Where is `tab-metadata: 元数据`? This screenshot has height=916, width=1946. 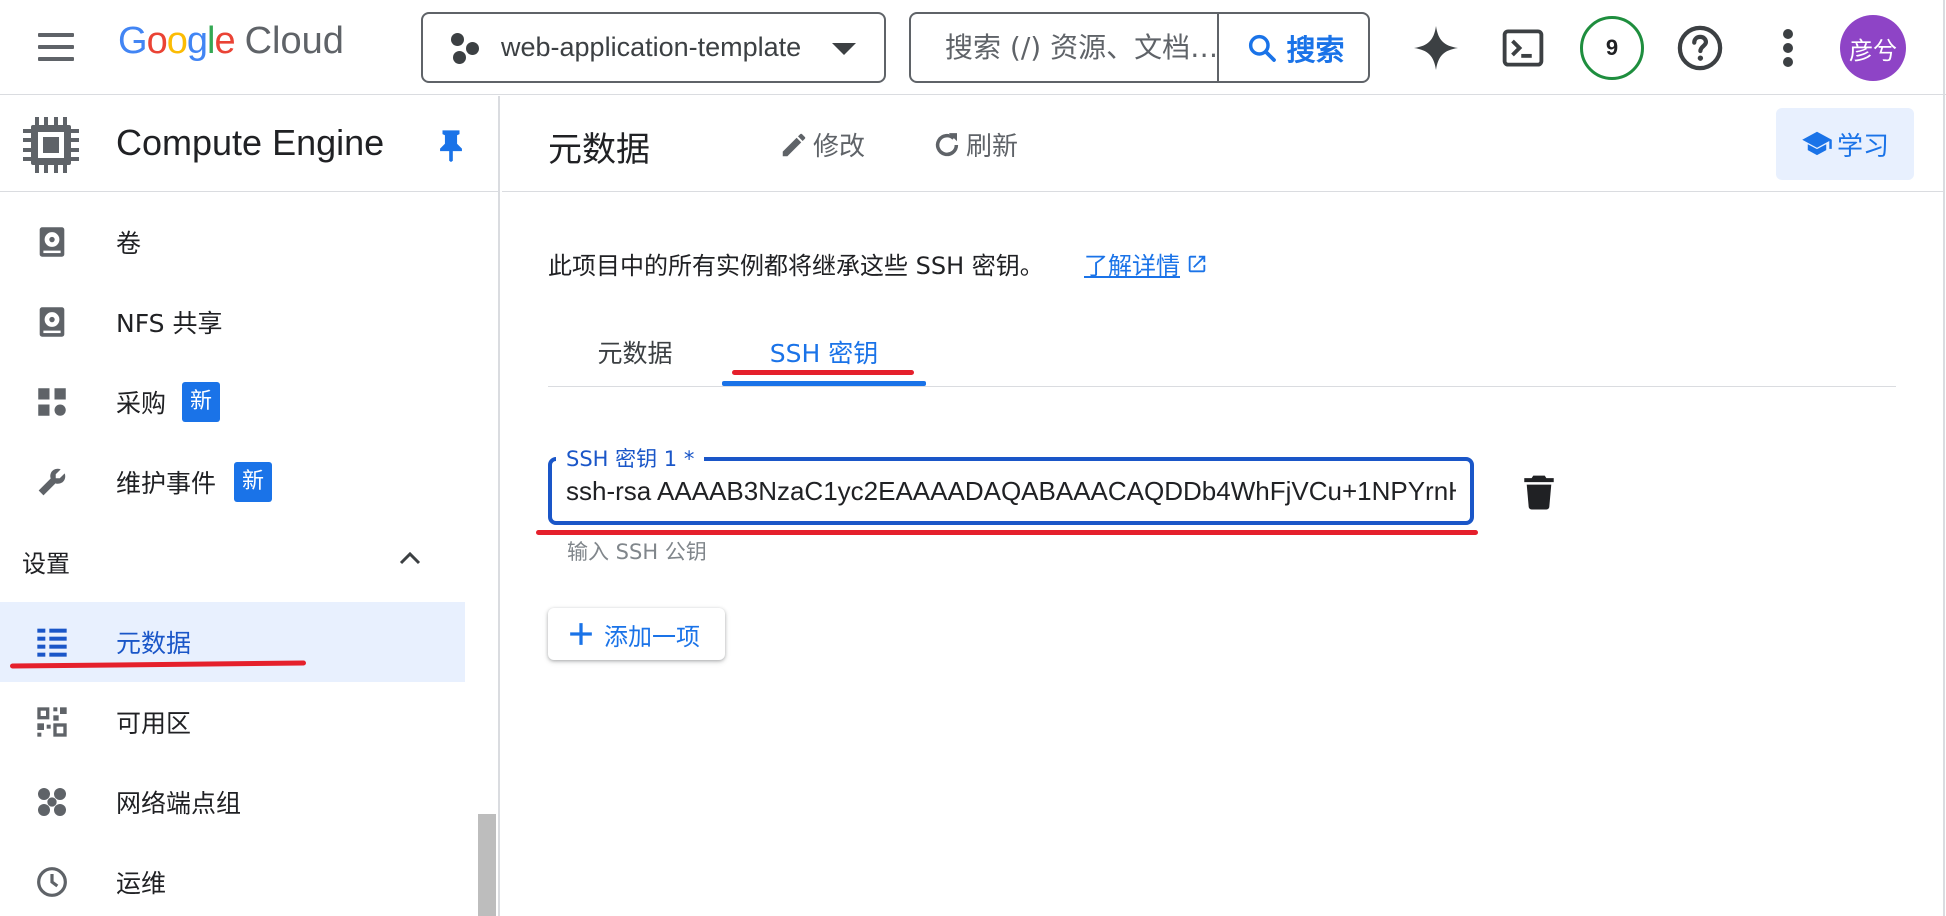 tab-metadata: 元数据 is located at coordinates (635, 352).